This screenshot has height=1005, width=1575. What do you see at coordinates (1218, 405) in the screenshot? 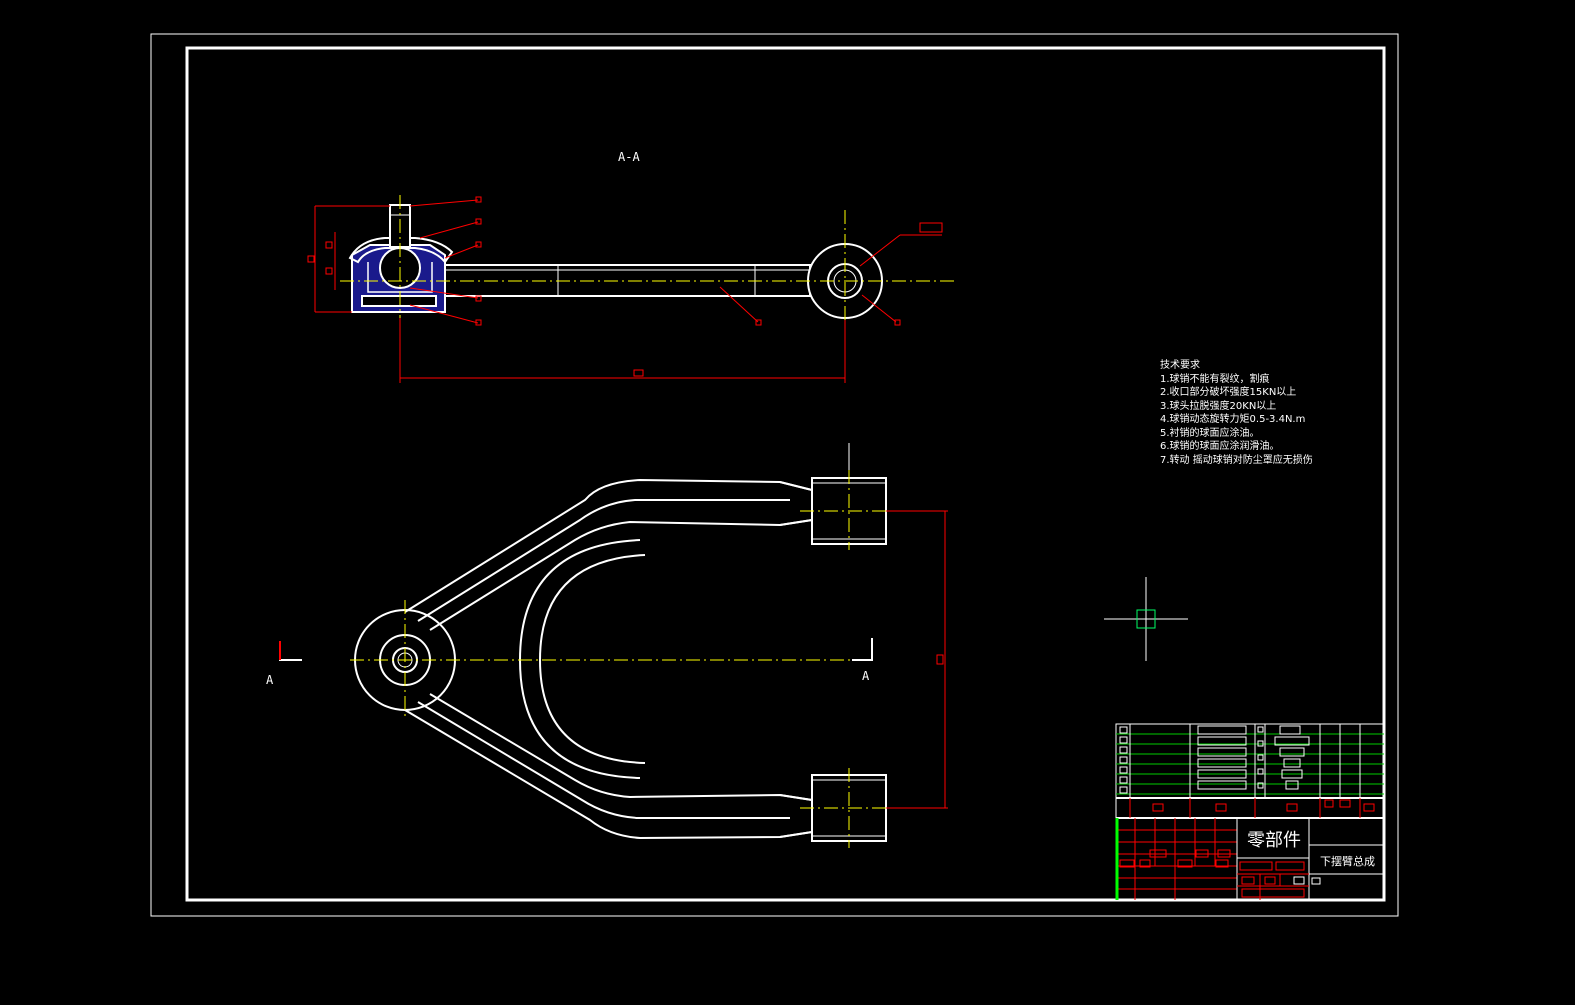
I see `tech-req-item: 3.球头拉脱强度20KN以上` at bounding box center [1218, 405].